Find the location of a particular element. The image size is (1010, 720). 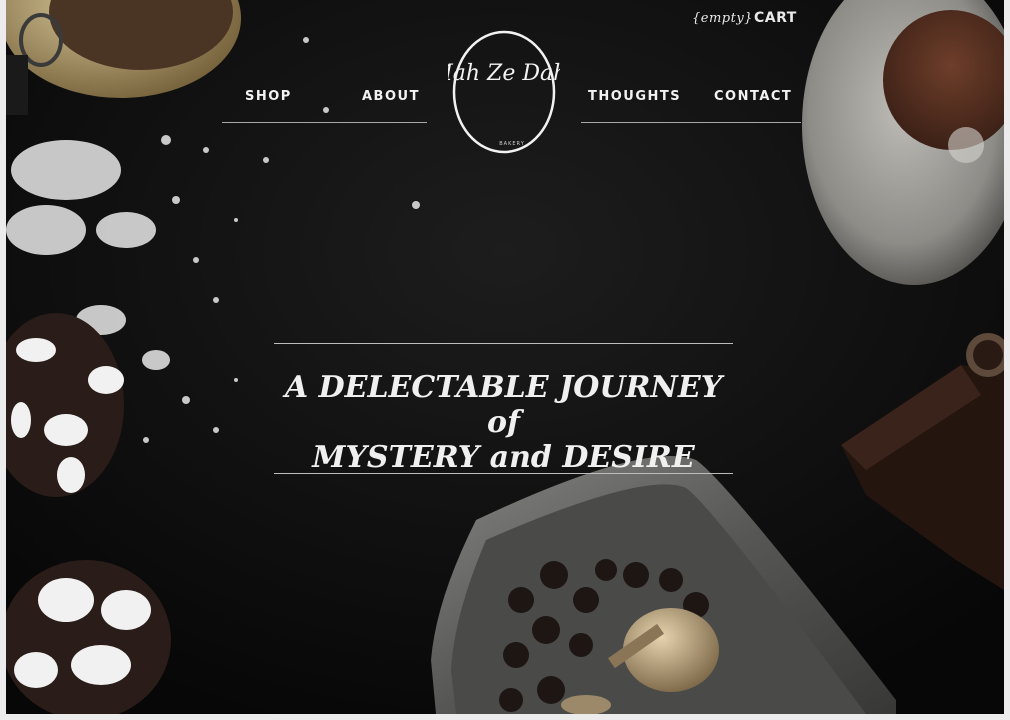

logo-sub: BAKERY is located at coordinates (512, 144).